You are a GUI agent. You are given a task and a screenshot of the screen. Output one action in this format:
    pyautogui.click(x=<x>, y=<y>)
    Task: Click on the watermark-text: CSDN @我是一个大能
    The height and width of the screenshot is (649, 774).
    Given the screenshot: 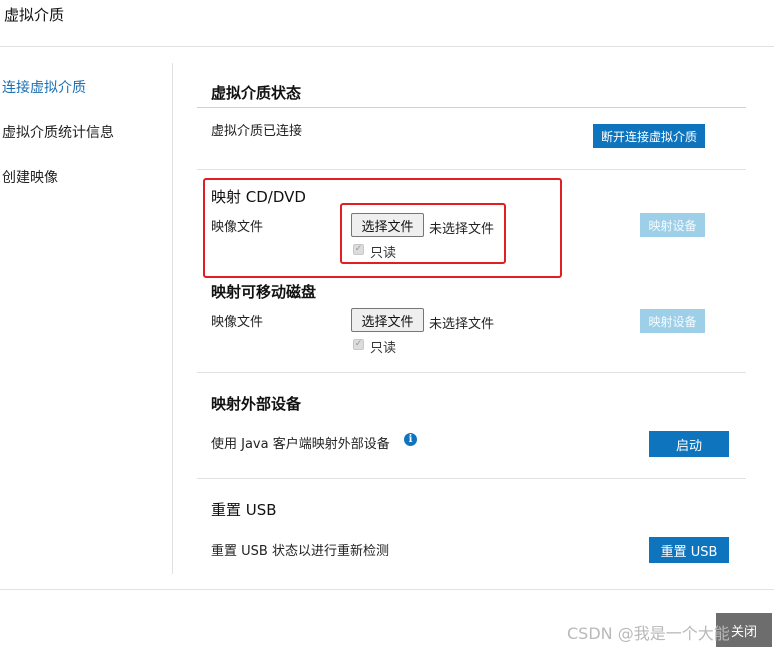 What is the action you would take?
    pyautogui.click(x=648, y=633)
    